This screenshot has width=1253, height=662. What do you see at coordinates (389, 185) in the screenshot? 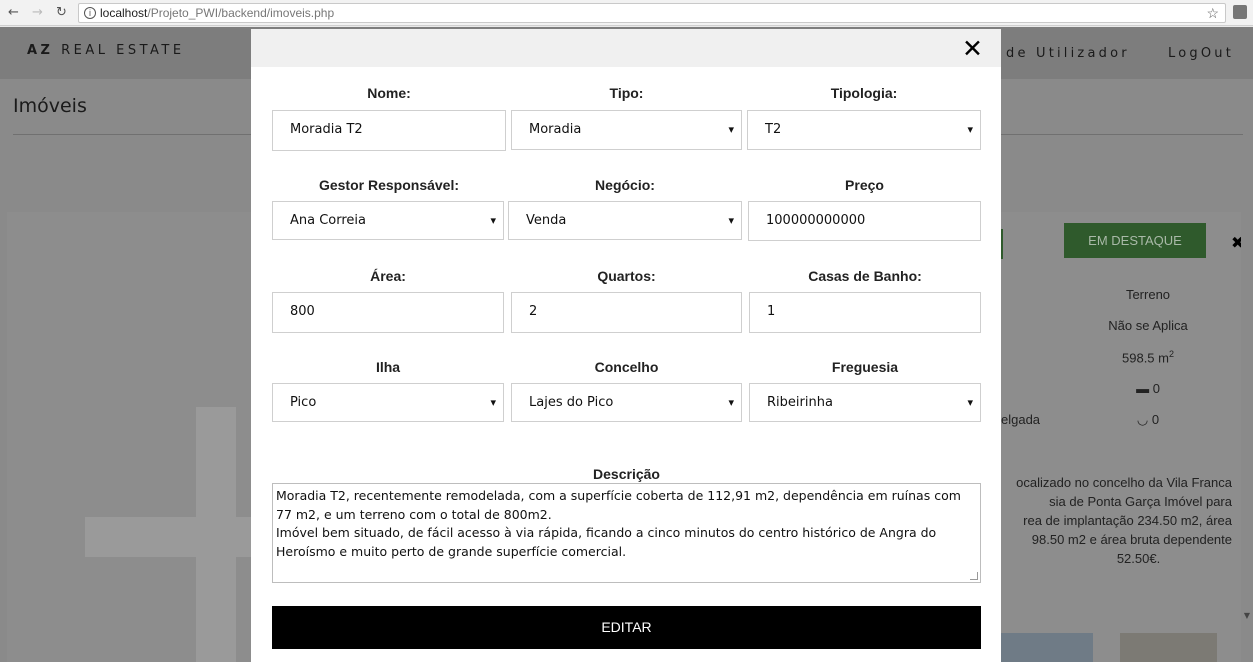
I see `label-gestor: Gestor Responsável:` at bounding box center [389, 185].